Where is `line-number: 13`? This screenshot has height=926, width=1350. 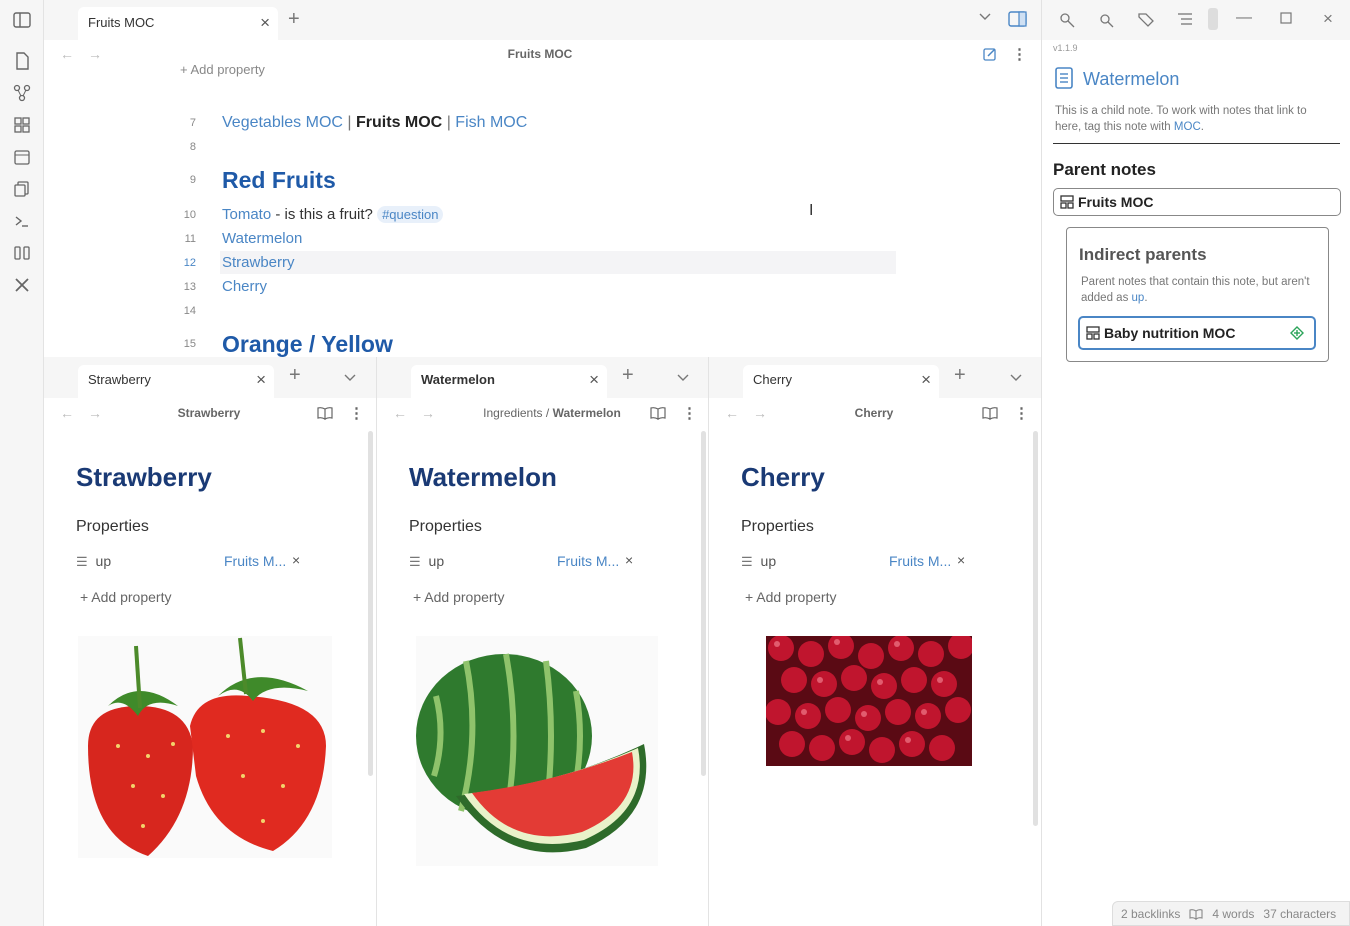
line-number: 13 is located at coordinates (189, 287).